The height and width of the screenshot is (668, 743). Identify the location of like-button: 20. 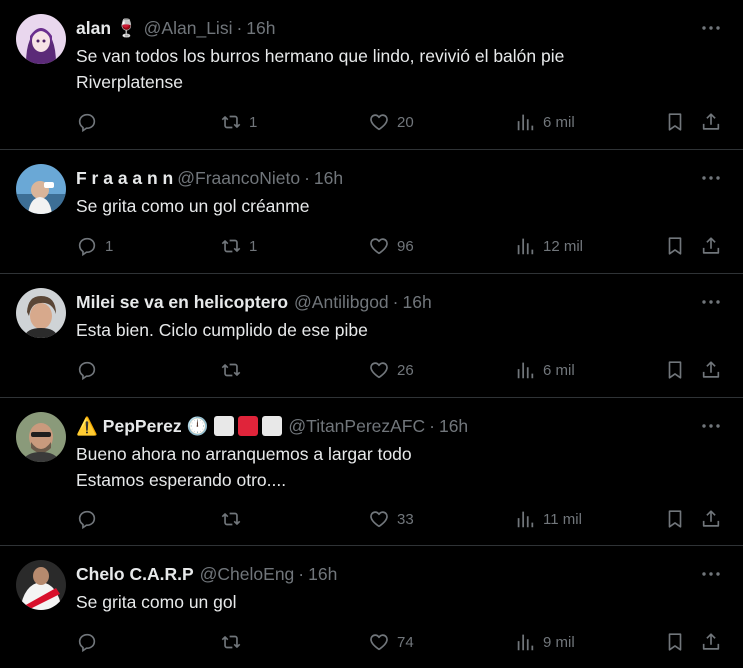
(391, 122).